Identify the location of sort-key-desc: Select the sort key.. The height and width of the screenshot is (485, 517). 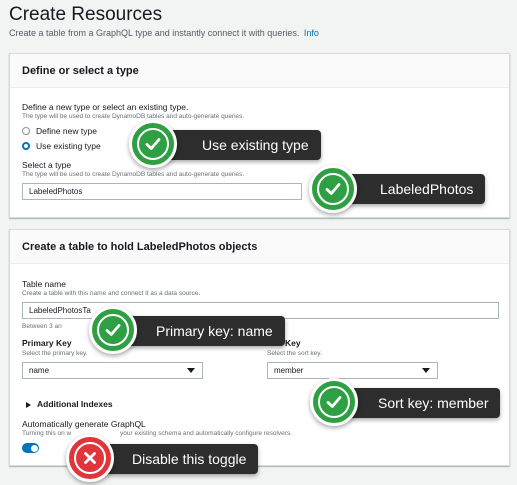
(294, 353).